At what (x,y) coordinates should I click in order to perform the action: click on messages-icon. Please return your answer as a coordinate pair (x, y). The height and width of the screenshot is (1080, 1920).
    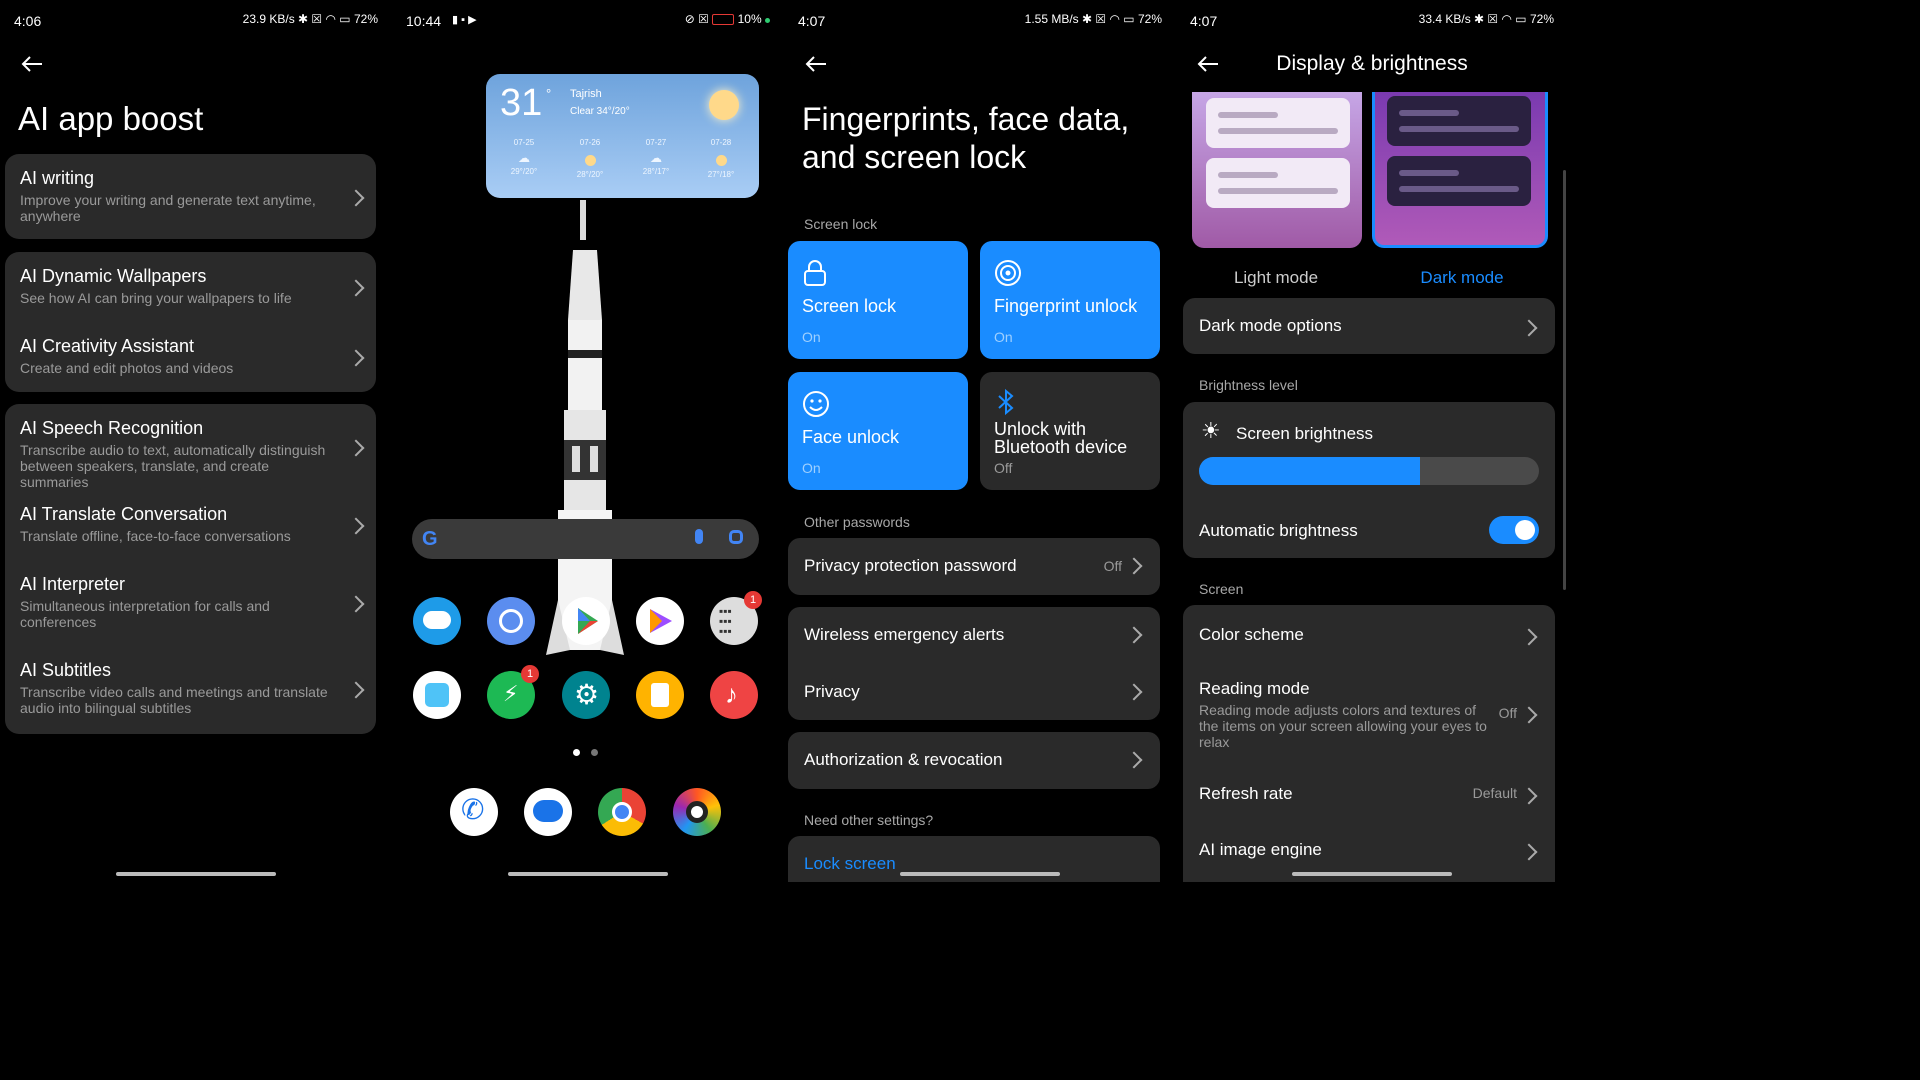
    Looking at the image, I should click on (548, 812).